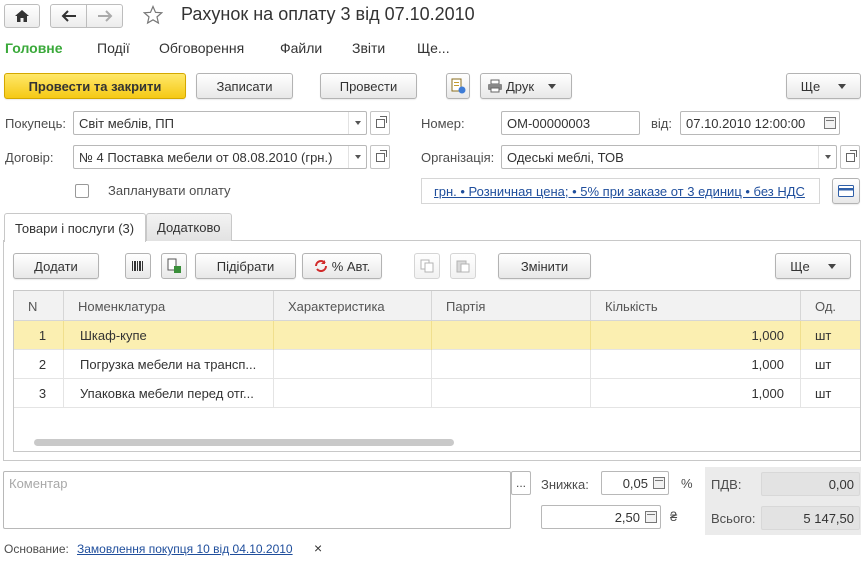 The image size is (861, 570). What do you see at coordinates (810, 86) in the screenshot?
I see `more-label: Ще` at bounding box center [810, 86].